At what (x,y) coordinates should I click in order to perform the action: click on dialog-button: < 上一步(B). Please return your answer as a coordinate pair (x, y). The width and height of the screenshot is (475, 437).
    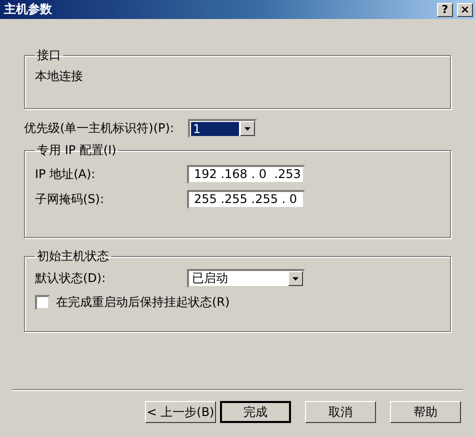
    Looking at the image, I should click on (180, 412).